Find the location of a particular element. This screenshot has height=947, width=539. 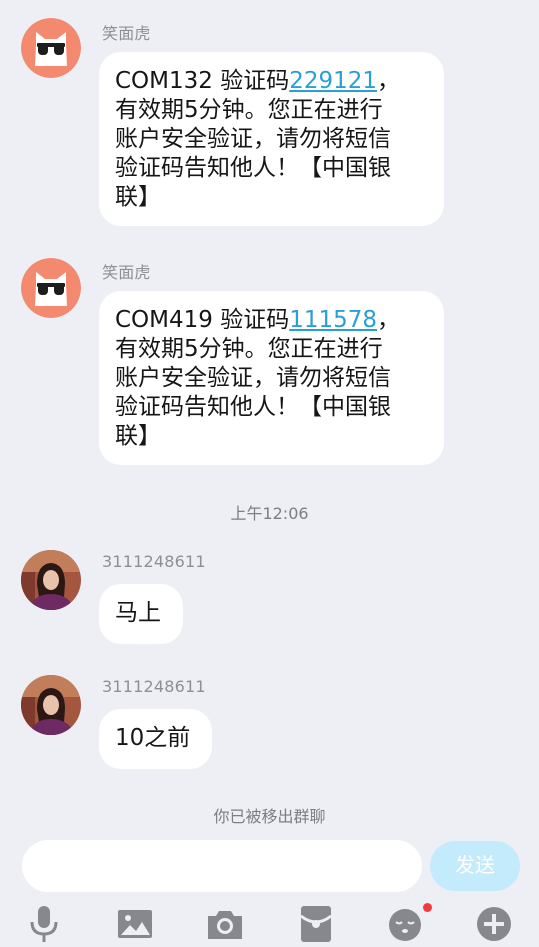

message-text: 马上 is located at coordinates (138, 613).